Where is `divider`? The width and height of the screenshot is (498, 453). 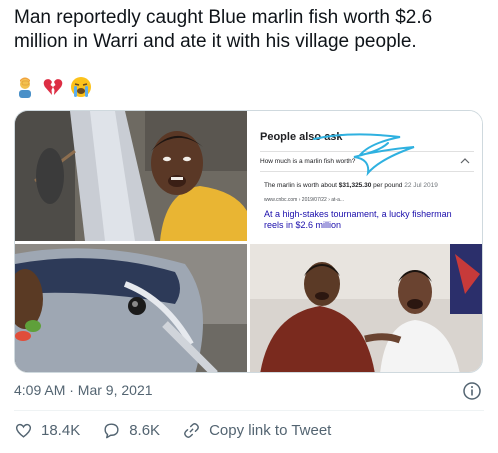
divider is located at coordinates (249, 410).